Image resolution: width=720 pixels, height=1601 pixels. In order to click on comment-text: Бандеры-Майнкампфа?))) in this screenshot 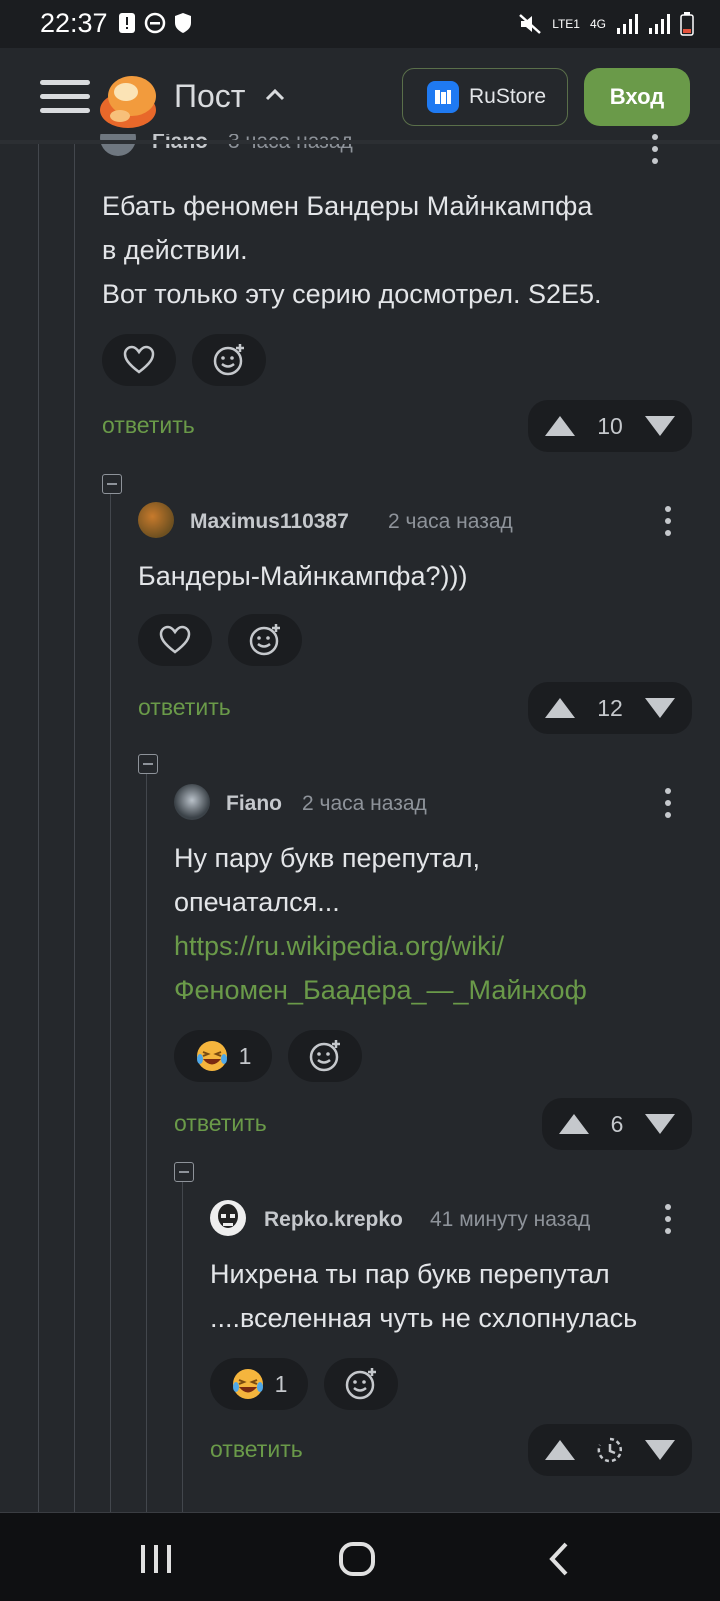, I will do `click(303, 576)`.